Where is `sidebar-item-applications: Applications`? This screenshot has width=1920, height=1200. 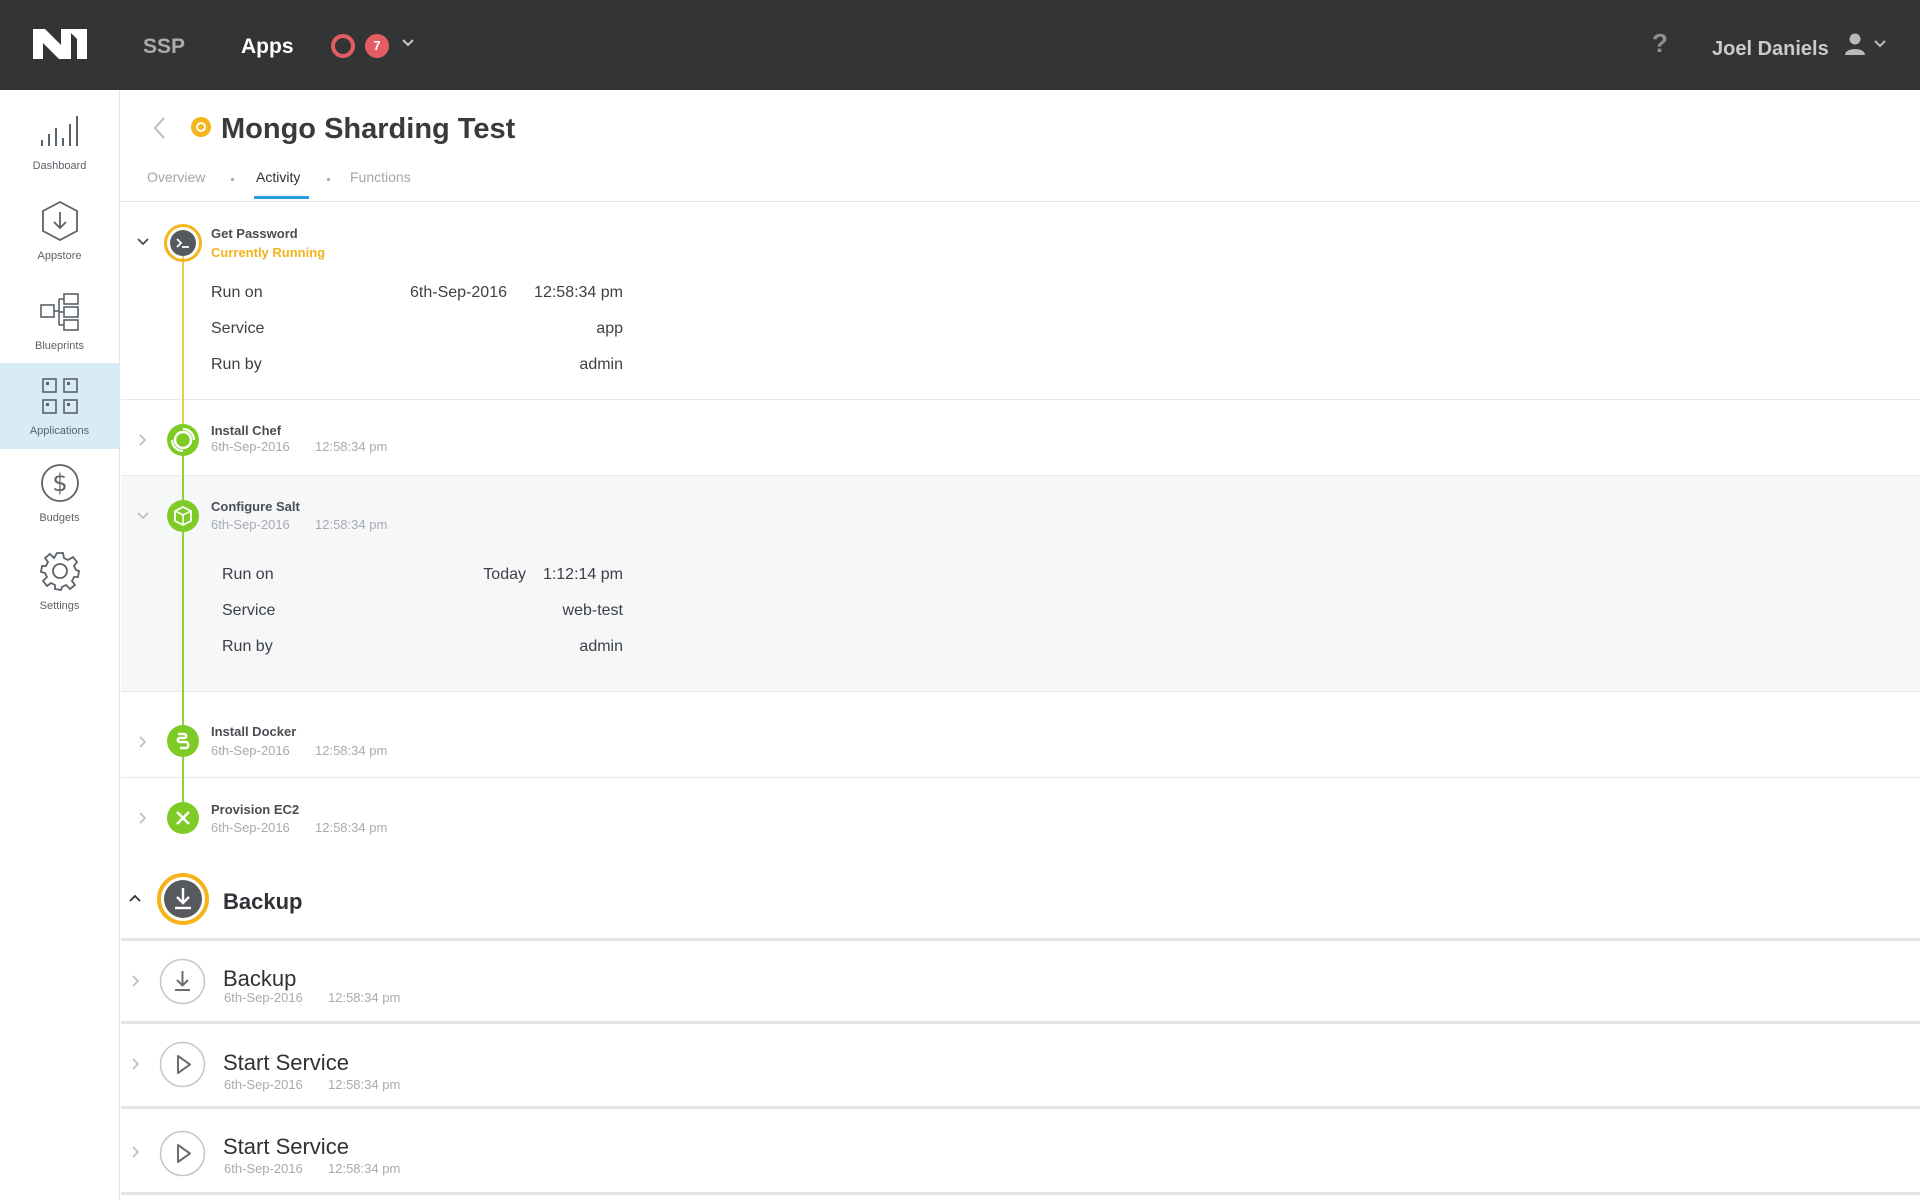
sidebar-item-applications: Applications is located at coordinates (59, 406).